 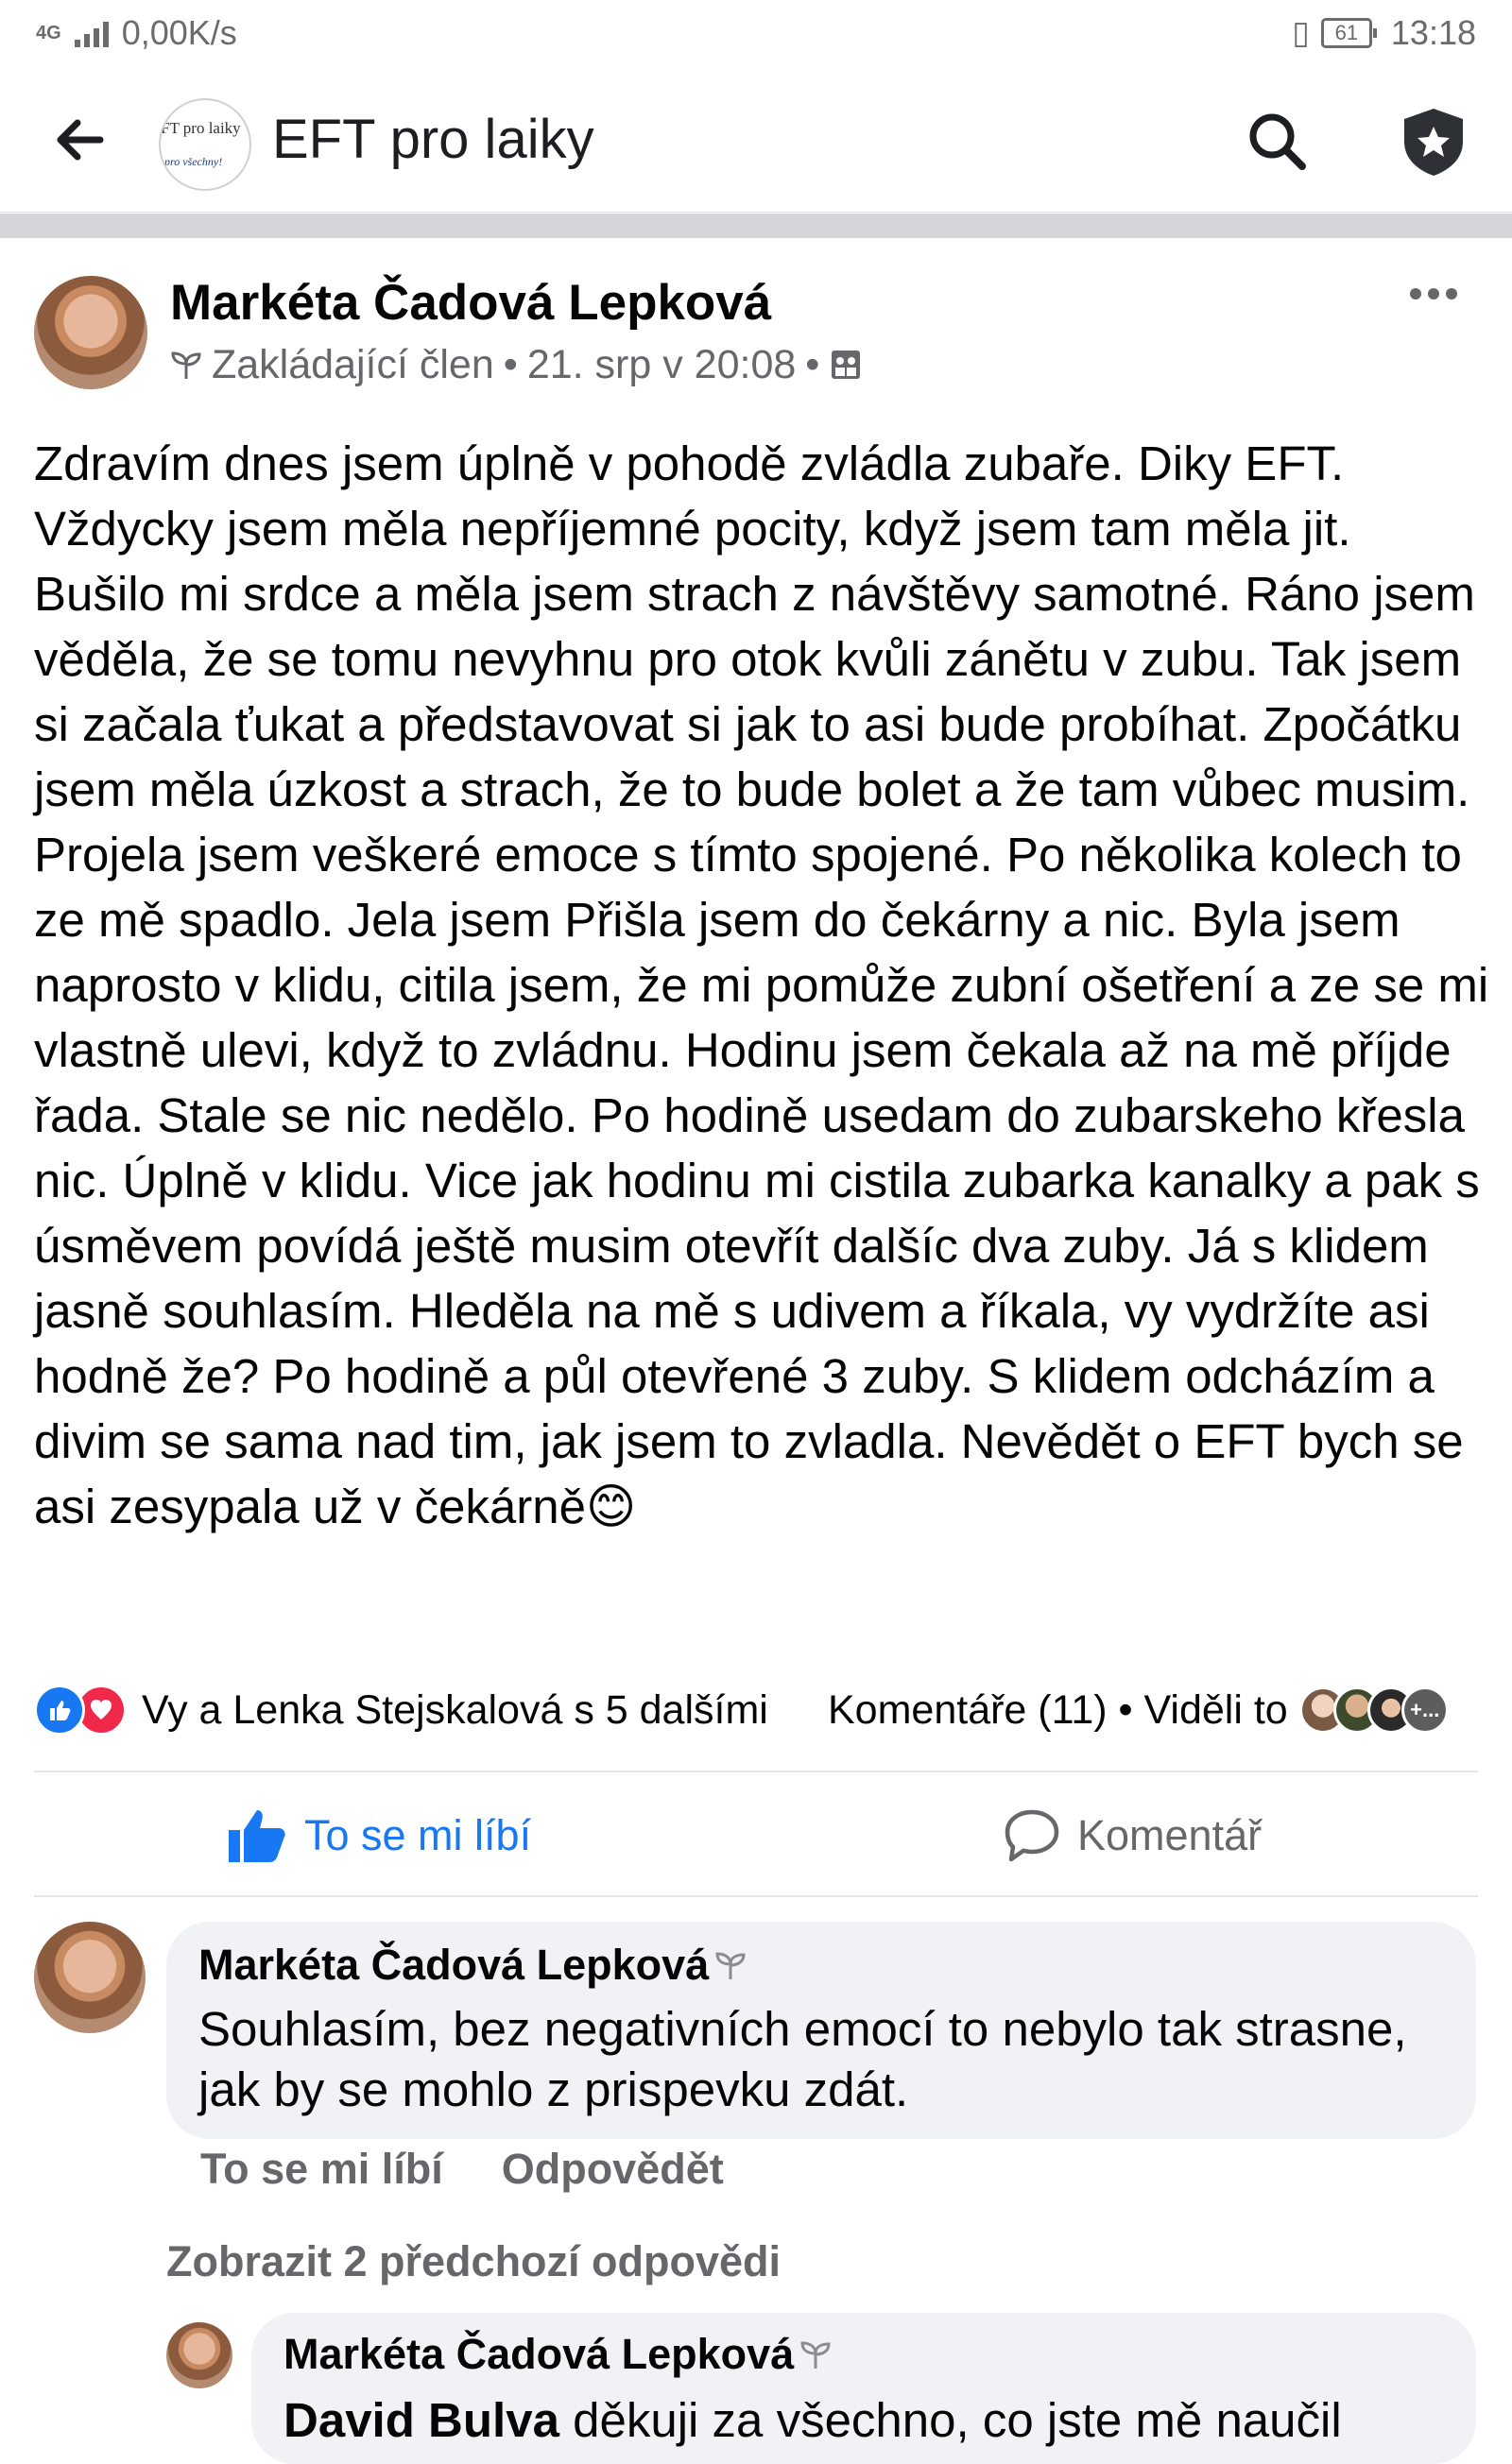 What do you see at coordinates (1433, 142) in the screenshot?
I see `shield-star-icon` at bounding box center [1433, 142].